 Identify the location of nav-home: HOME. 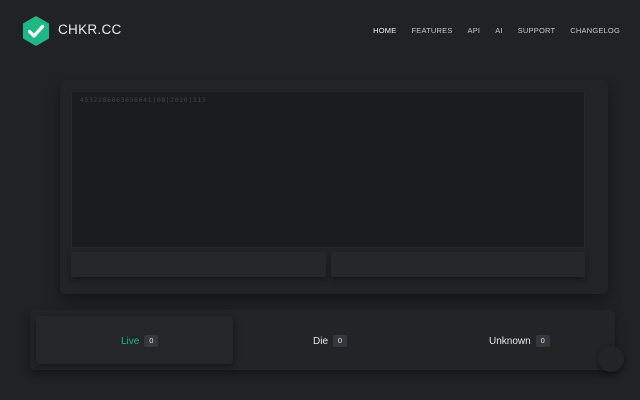
(384, 30).